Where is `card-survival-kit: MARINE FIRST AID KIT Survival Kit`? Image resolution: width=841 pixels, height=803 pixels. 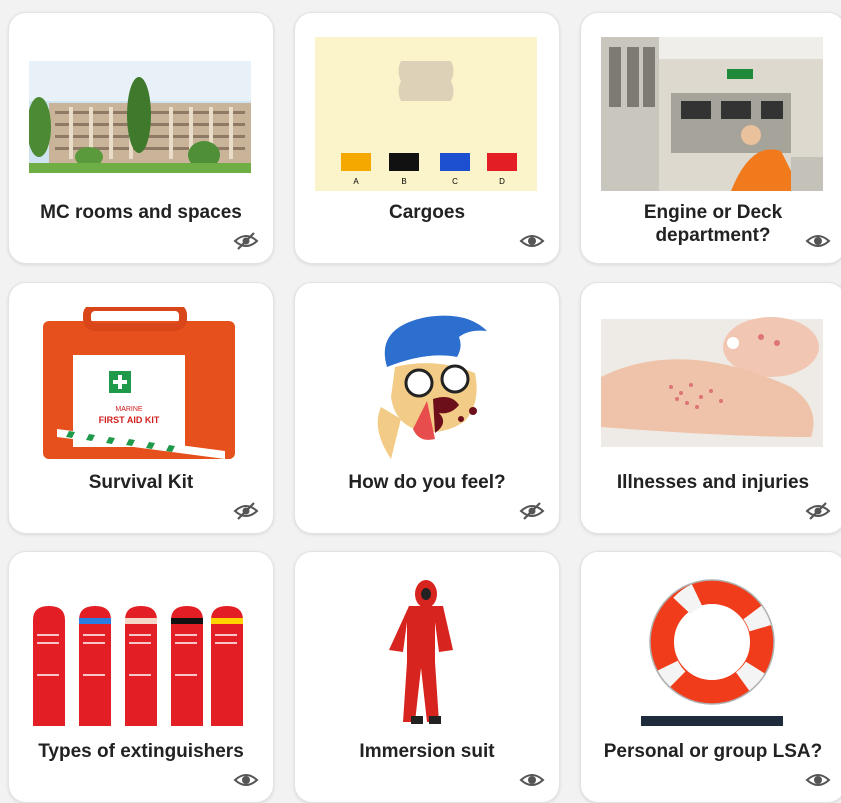 card-survival-kit: MARINE FIRST AID KIT Survival Kit is located at coordinates (141, 408).